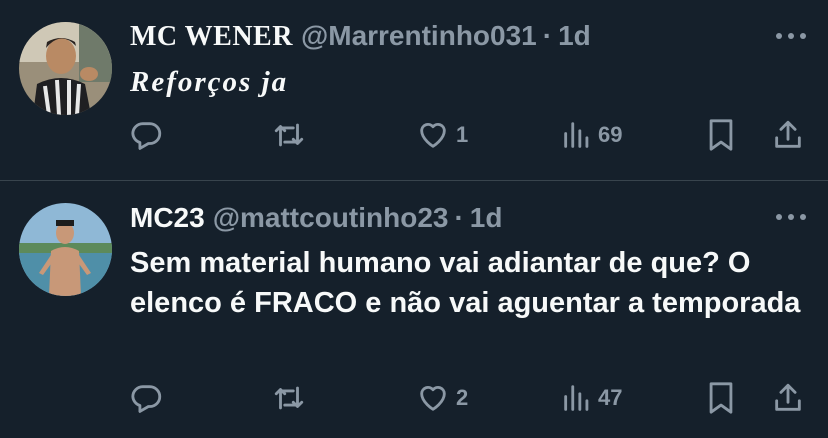 The image size is (828, 438). I want to click on tweet-text: Reforços ja, so click(209, 82).